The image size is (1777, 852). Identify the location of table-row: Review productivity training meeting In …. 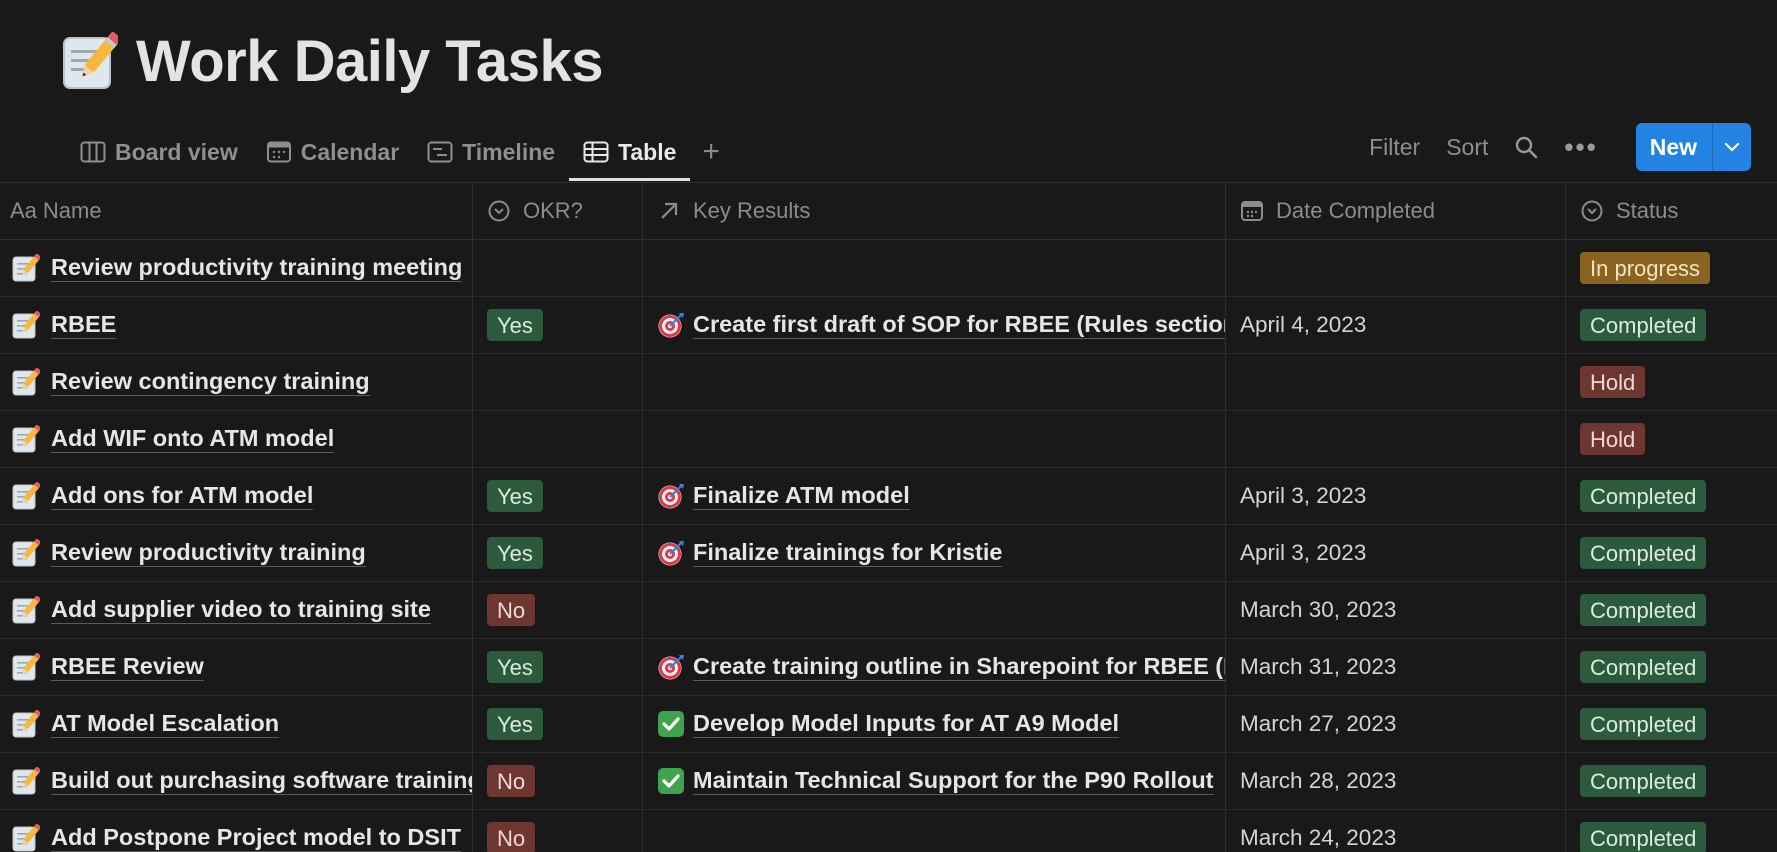
(888, 268).